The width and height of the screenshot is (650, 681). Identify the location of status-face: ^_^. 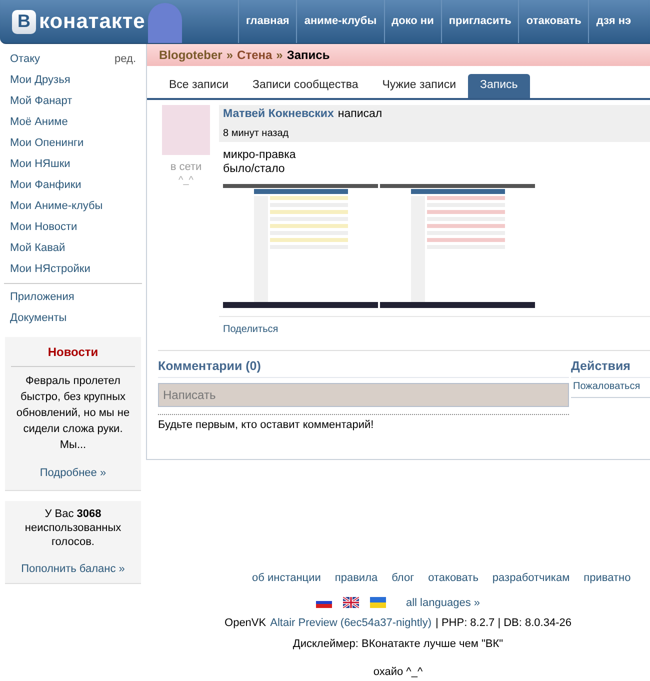
(186, 181).